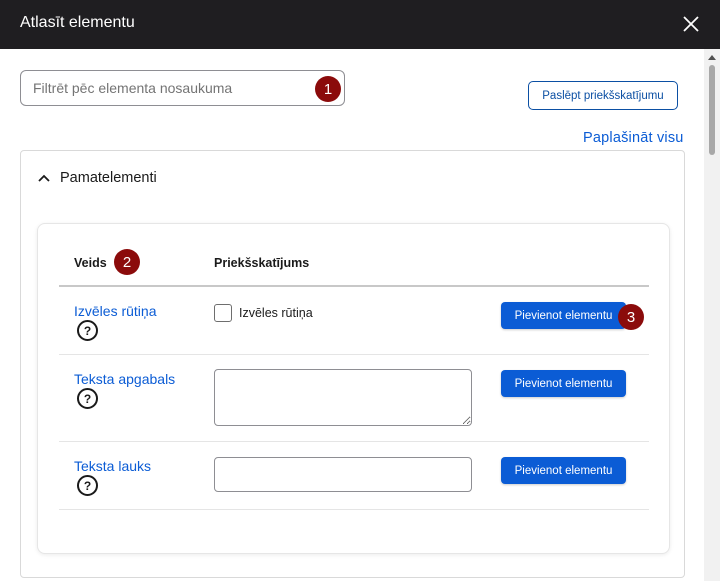  I want to click on type-link-text-field: Teksta lauks, so click(112, 466).